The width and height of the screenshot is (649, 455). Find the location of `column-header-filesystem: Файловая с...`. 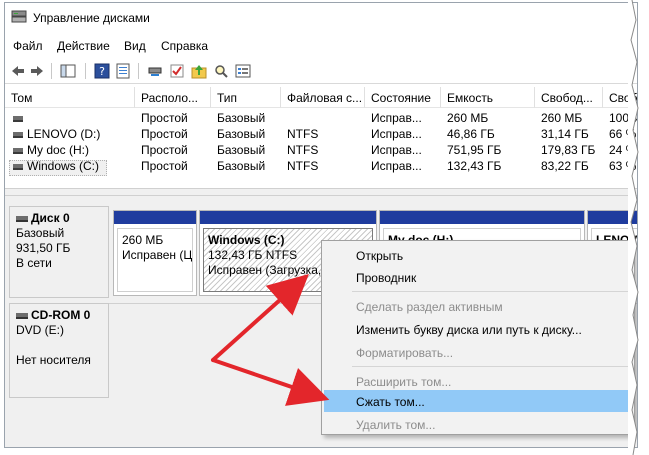

column-header-filesystem: Файловая с... is located at coordinates (323, 97).